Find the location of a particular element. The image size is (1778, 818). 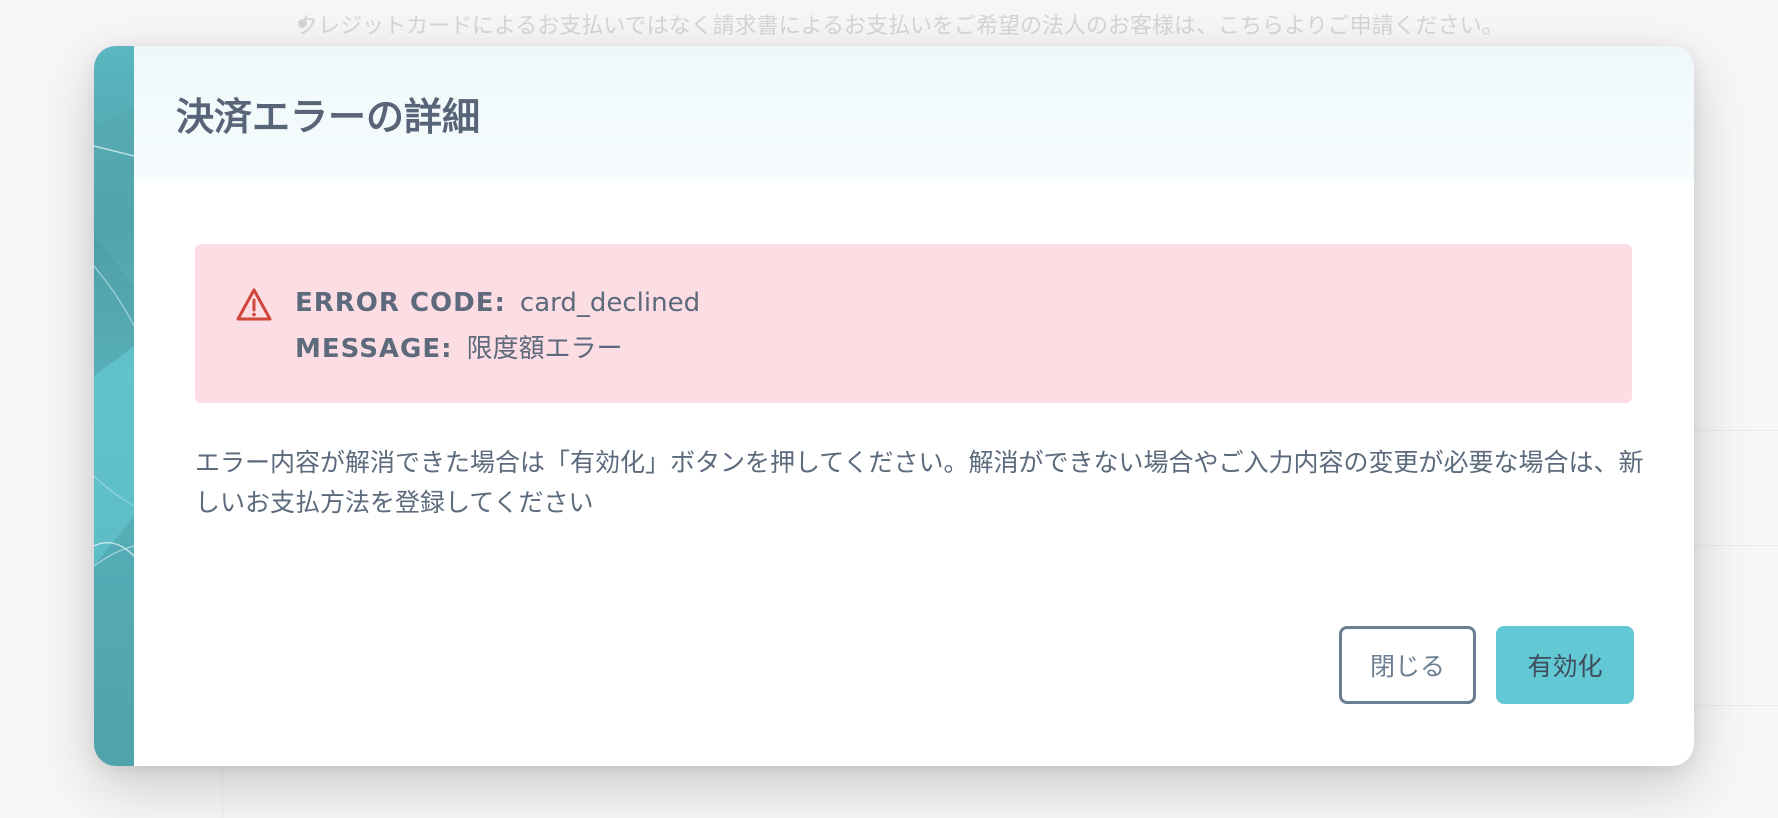

error-code-label: ERROR CODE: is located at coordinates (400, 303).